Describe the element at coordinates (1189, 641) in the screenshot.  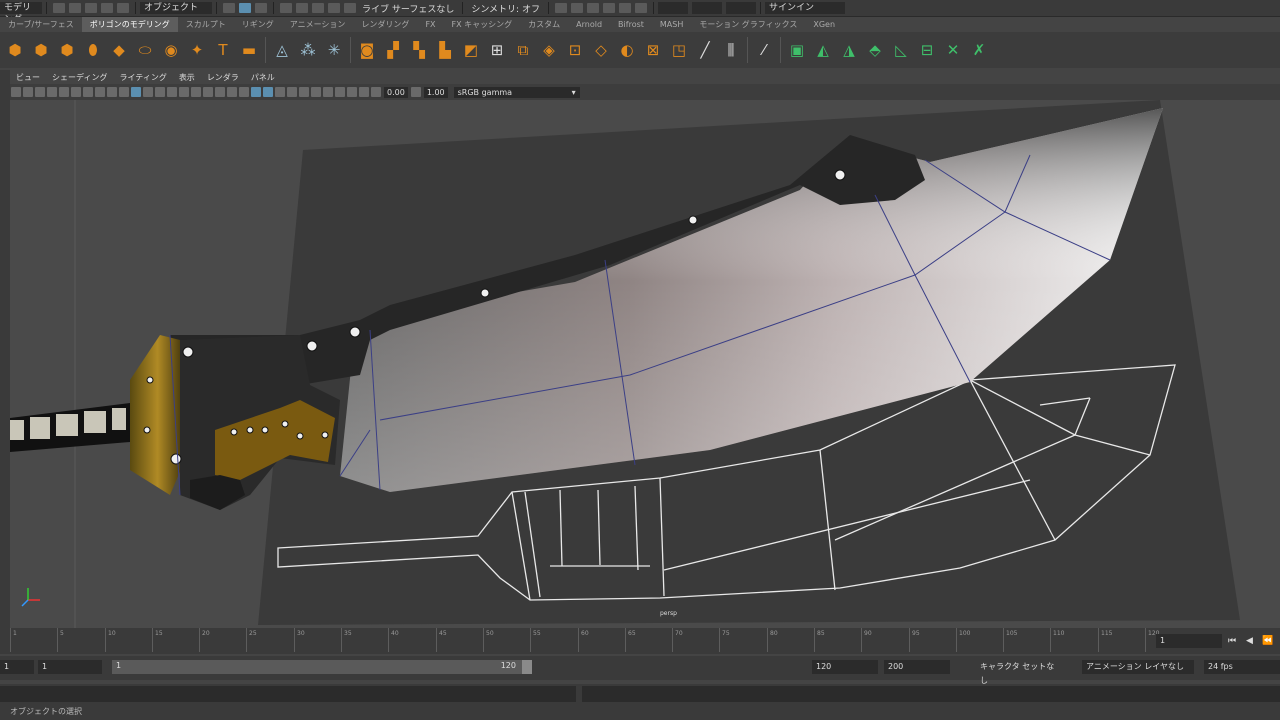
I see `current-frame-field: 1` at that location.